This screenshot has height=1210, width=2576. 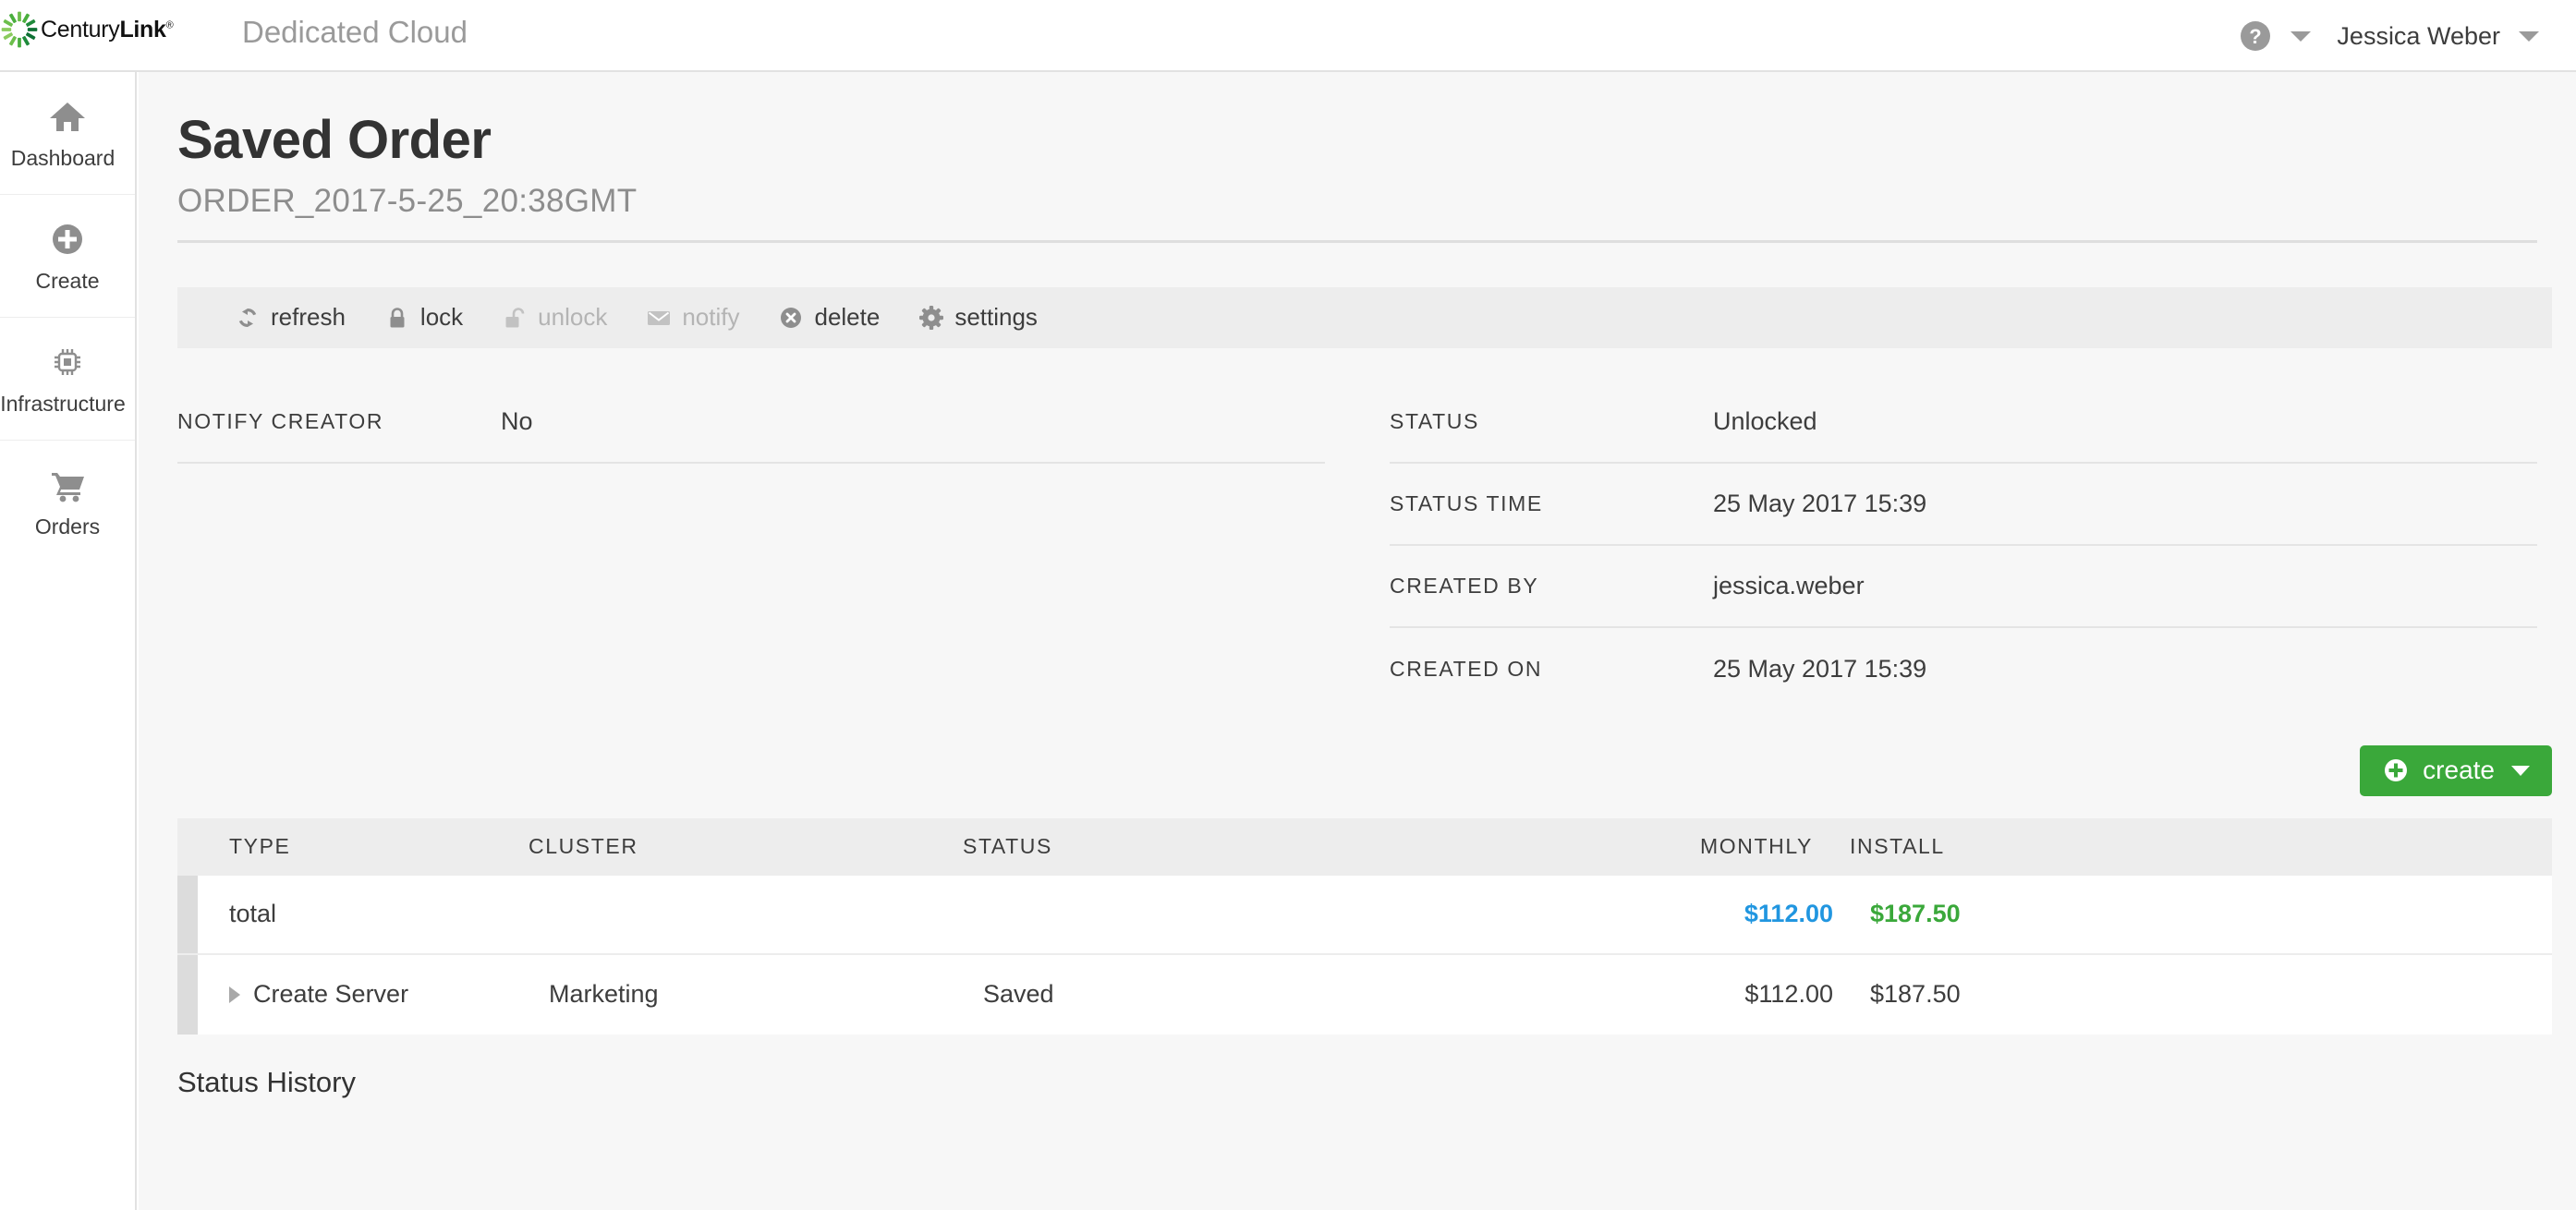 I want to click on create-button-bar: create, so click(x=1357, y=770).